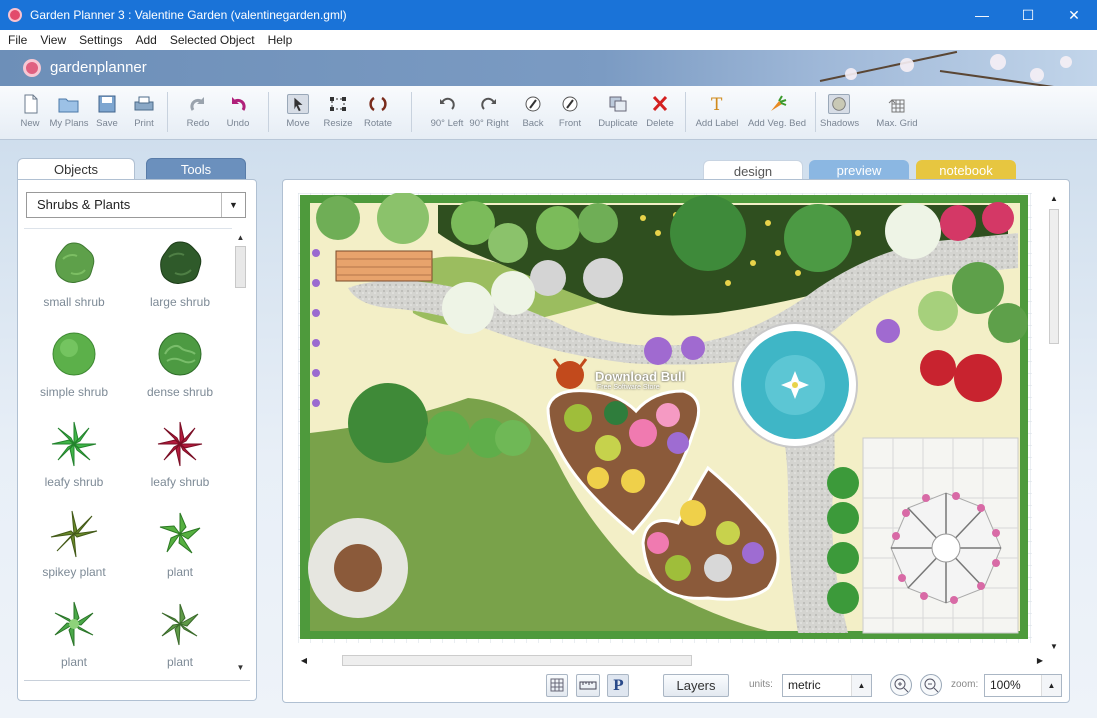 The image size is (1097, 718). What do you see at coordinates (144, 103) in the screenshot?
I see `printer-icon` at bounding box center [144, 103].